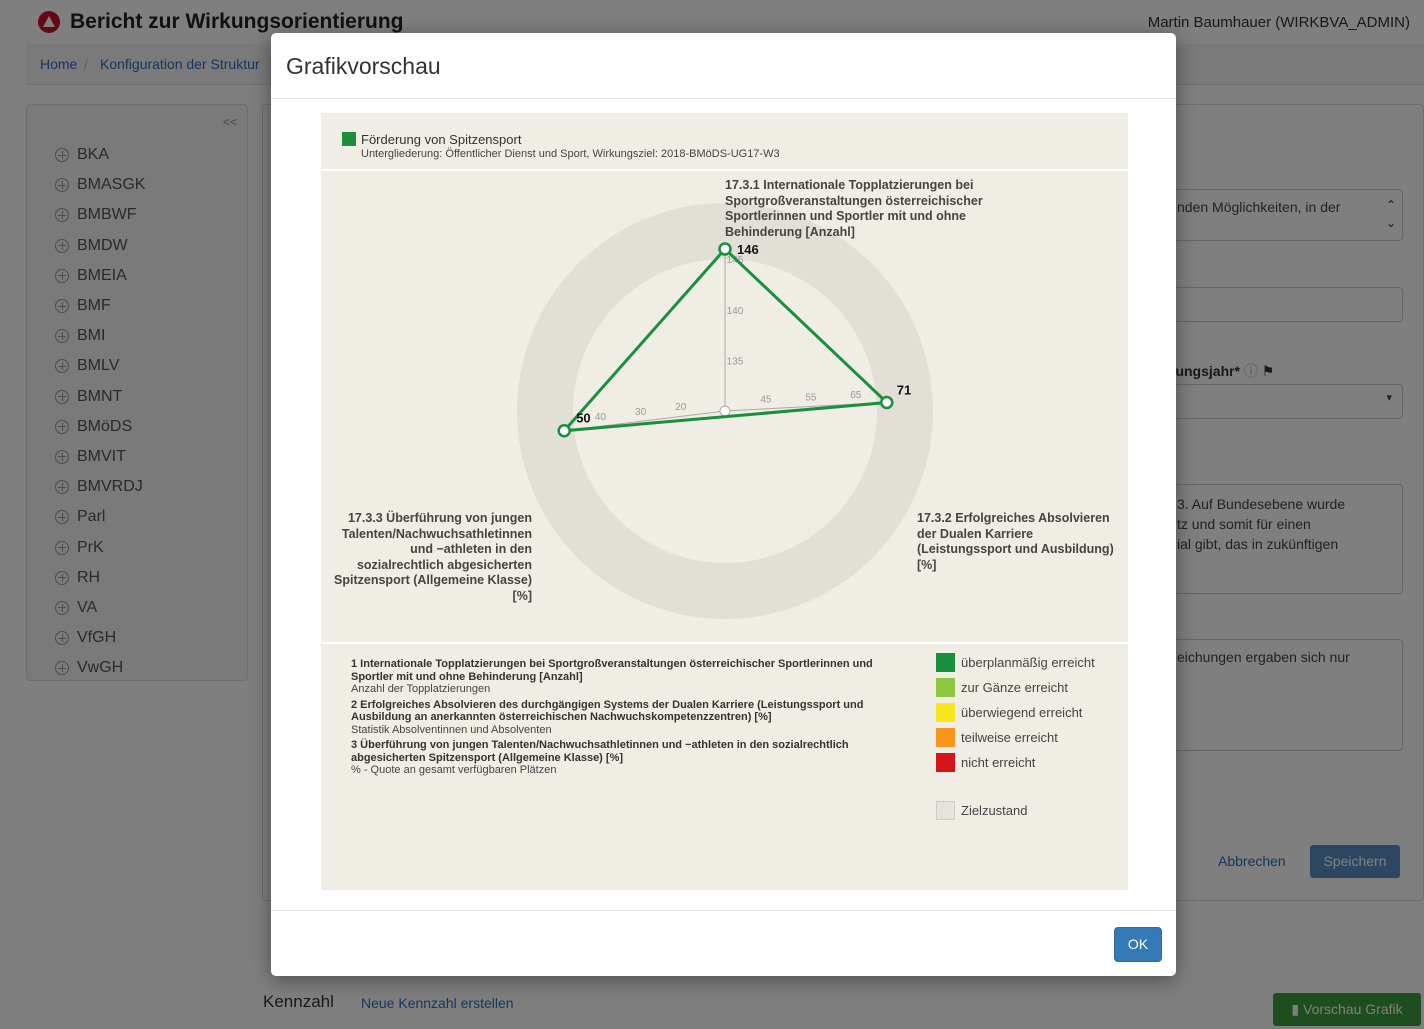  Describe the element at coordinates (748, 249) in the screenshot. I see `data-label: 146` at that location.